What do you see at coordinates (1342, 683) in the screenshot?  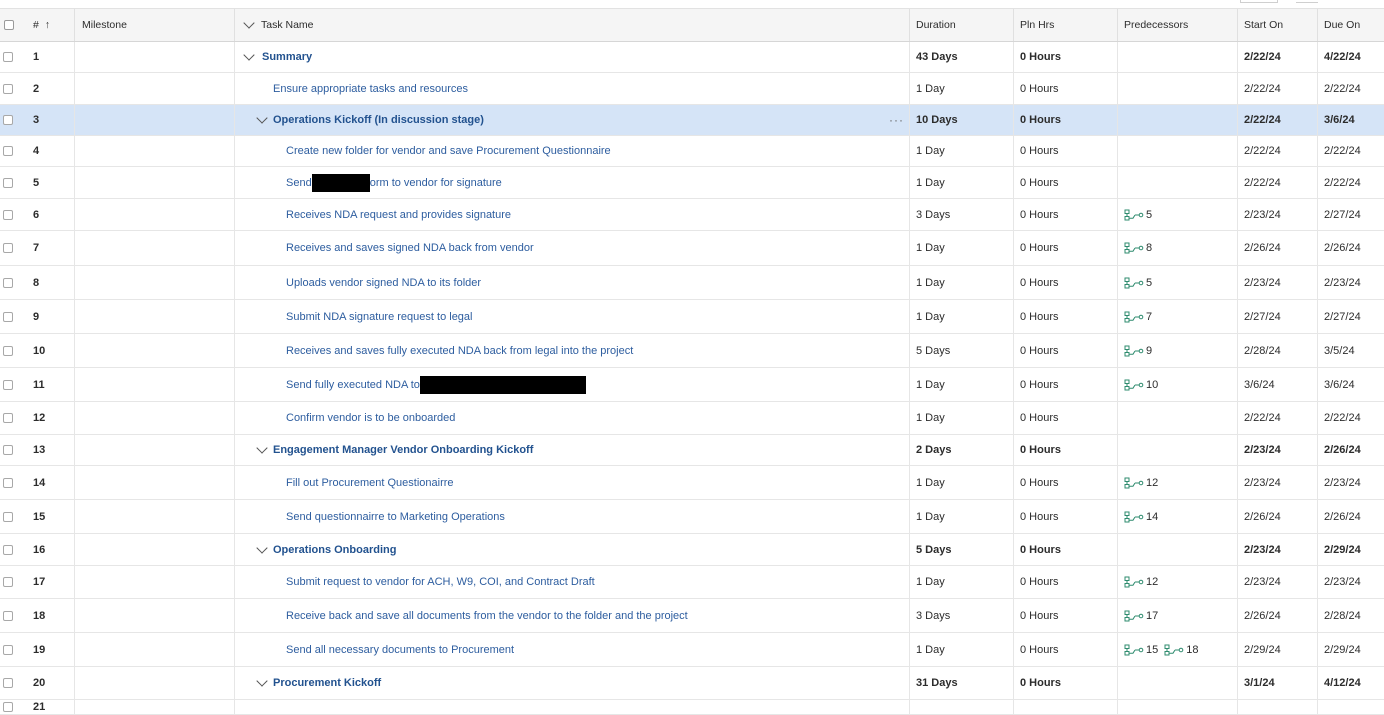 I see `due-on-cell: 4/12/24` at bounding box center [1342, 683].